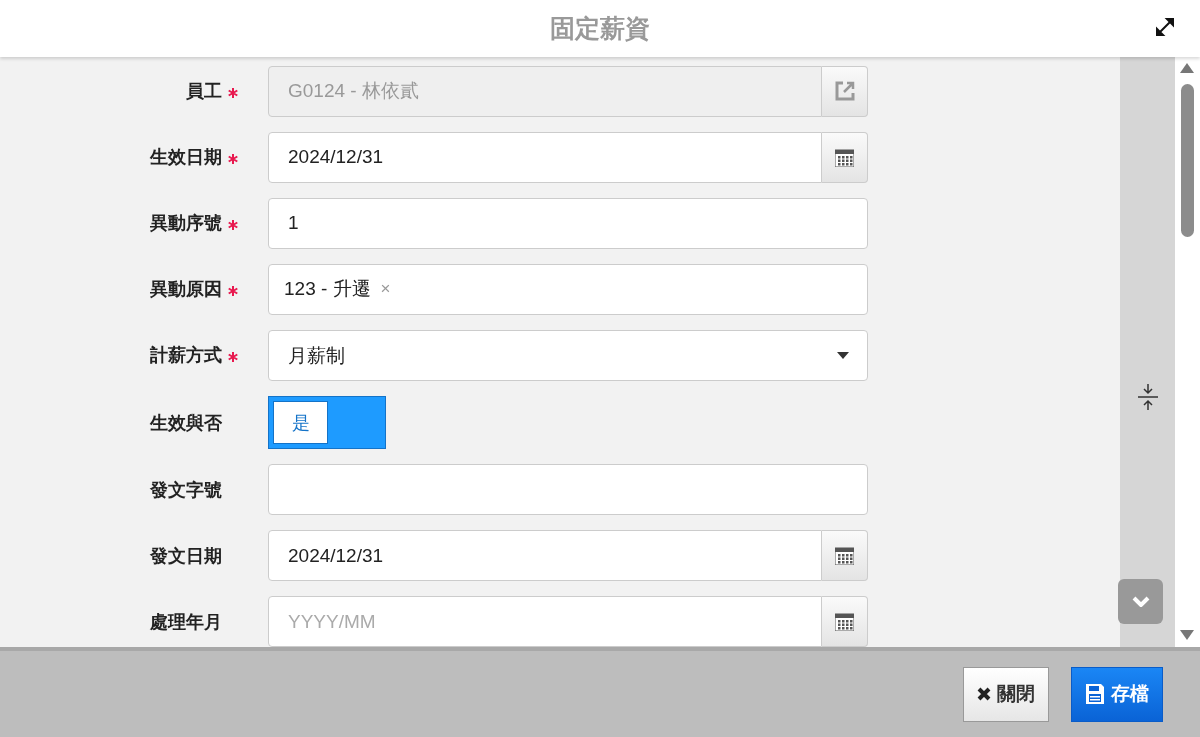 The height and width of the screenshot is (737, 1200). What do you see at coordinates (185, 356) in the screenshot?
I see `field-label: 計薪方式` at bounding box center [185, 356].